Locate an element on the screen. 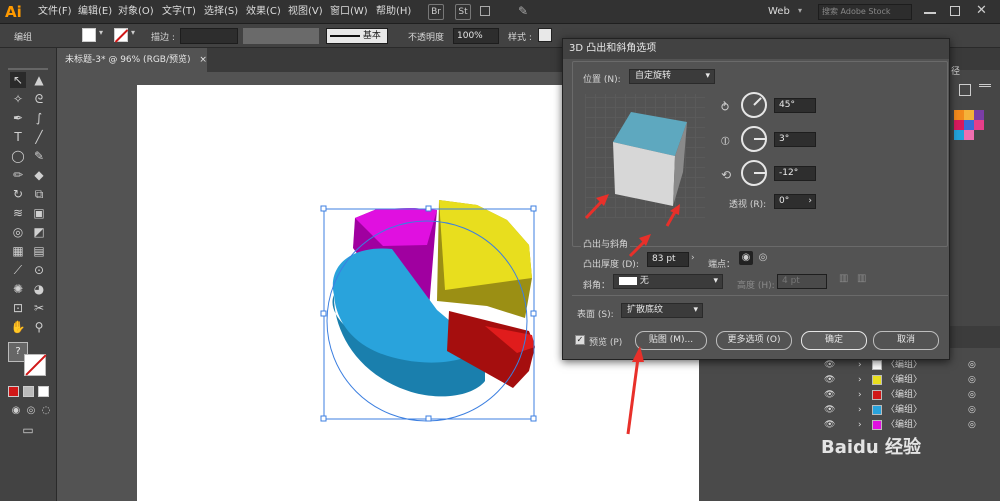 The width and height of the screenshot is (1000, 501). hand-tool-icon: ✋ is located at coordinates (18, 327).